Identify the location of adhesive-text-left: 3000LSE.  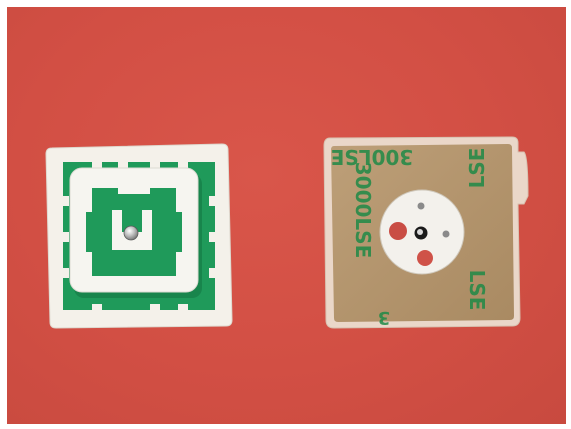
(363, 210).